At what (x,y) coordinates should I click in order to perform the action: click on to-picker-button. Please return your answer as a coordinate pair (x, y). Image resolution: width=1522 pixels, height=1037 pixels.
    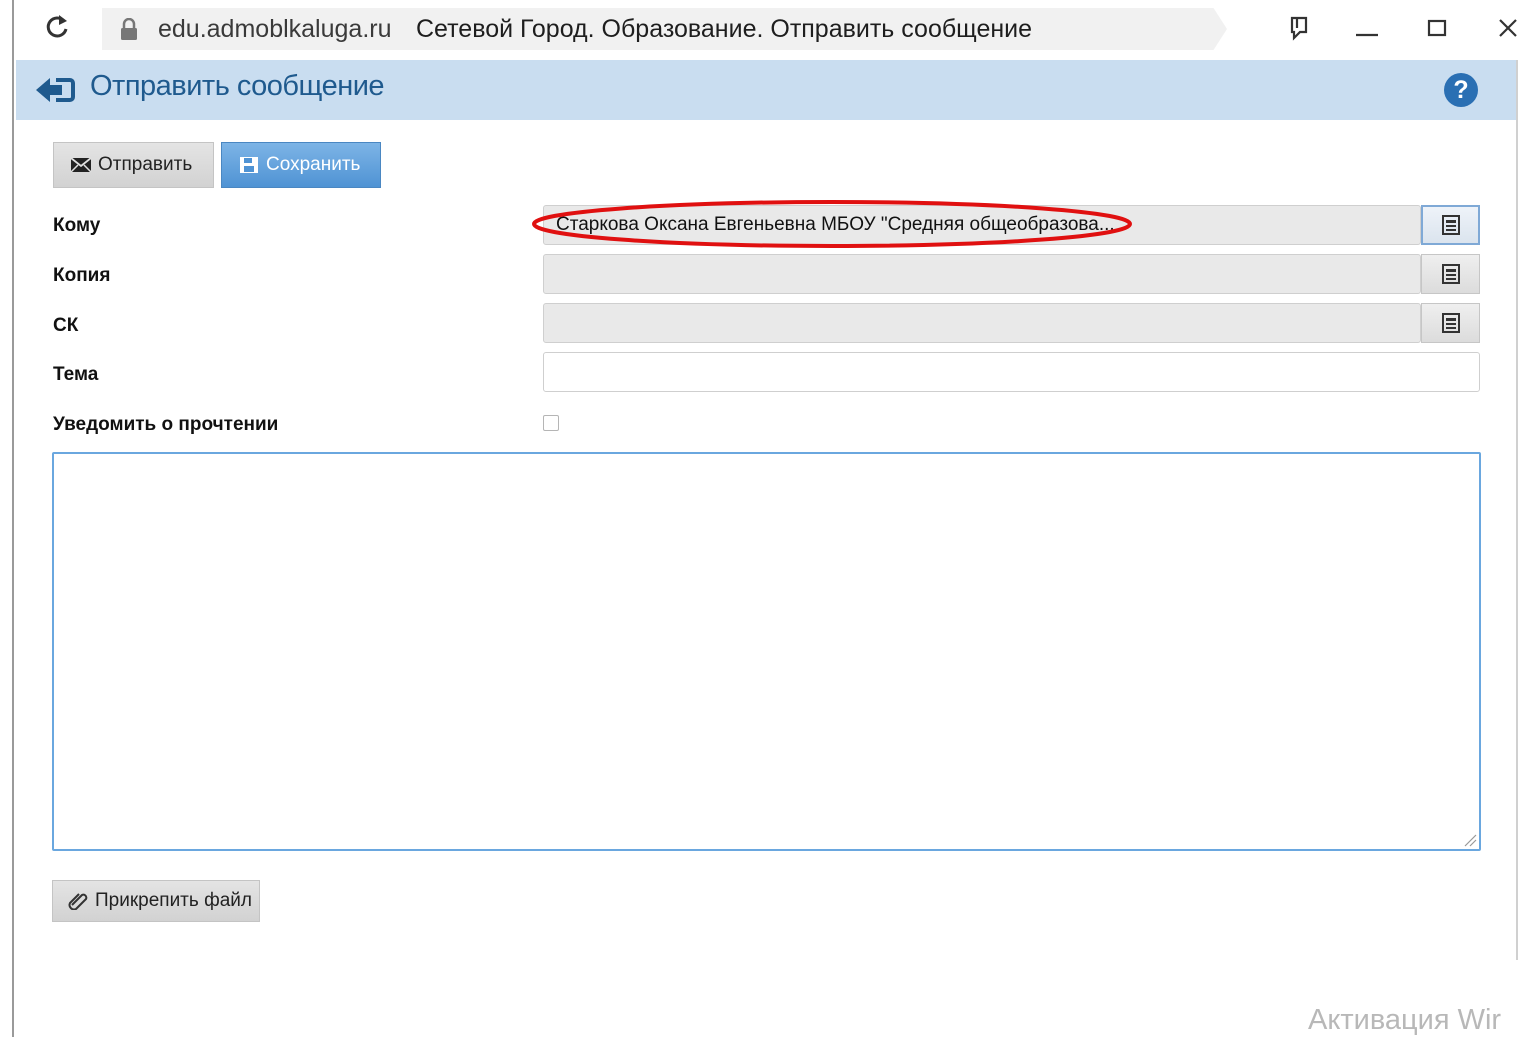
    Looking at the image, I should click on (1450, 225).